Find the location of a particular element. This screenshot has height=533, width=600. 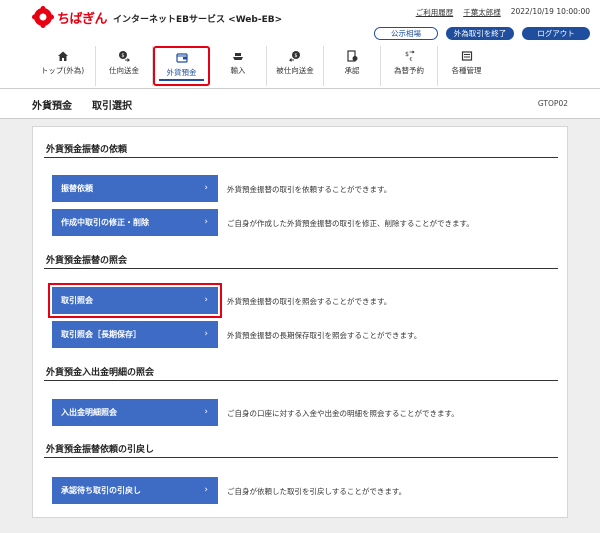

nav-fx-deposit: 外貨預金 is located at coordinates (181, 66).